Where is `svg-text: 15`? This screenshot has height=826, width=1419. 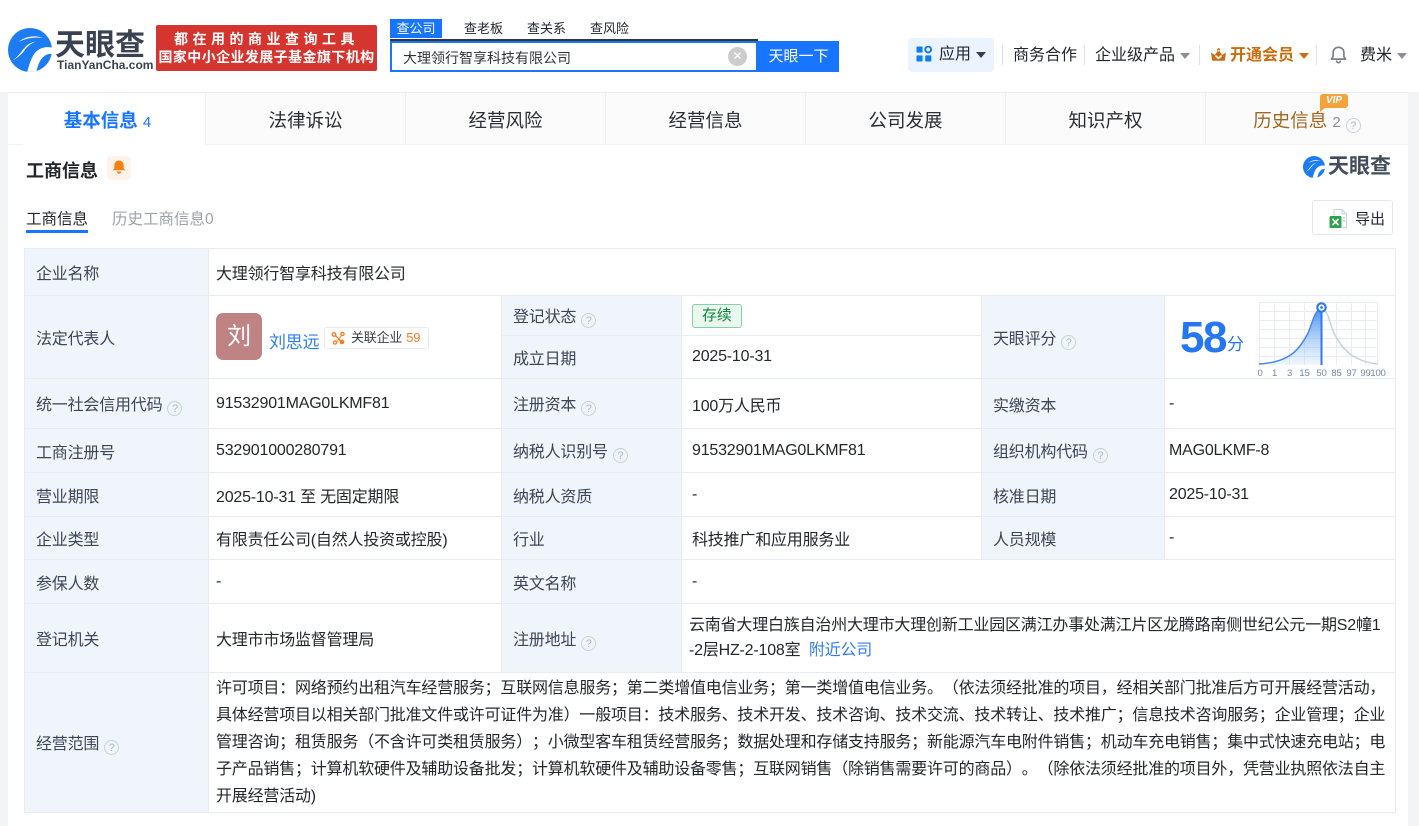 svg-text: 15 is located at coordinates (1304, 373).